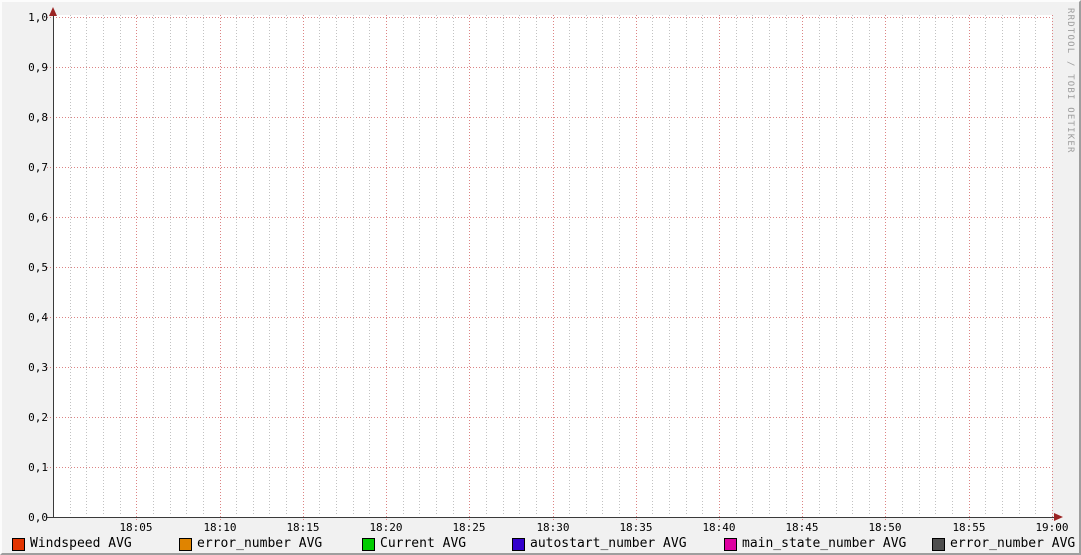 The width and height of the screenshot is (1081, 555). What do you see at coordinates (608, 543) in the screenshot?
I see `legend-item-label: autostart_number AVG` at bounding box center [608, 543].